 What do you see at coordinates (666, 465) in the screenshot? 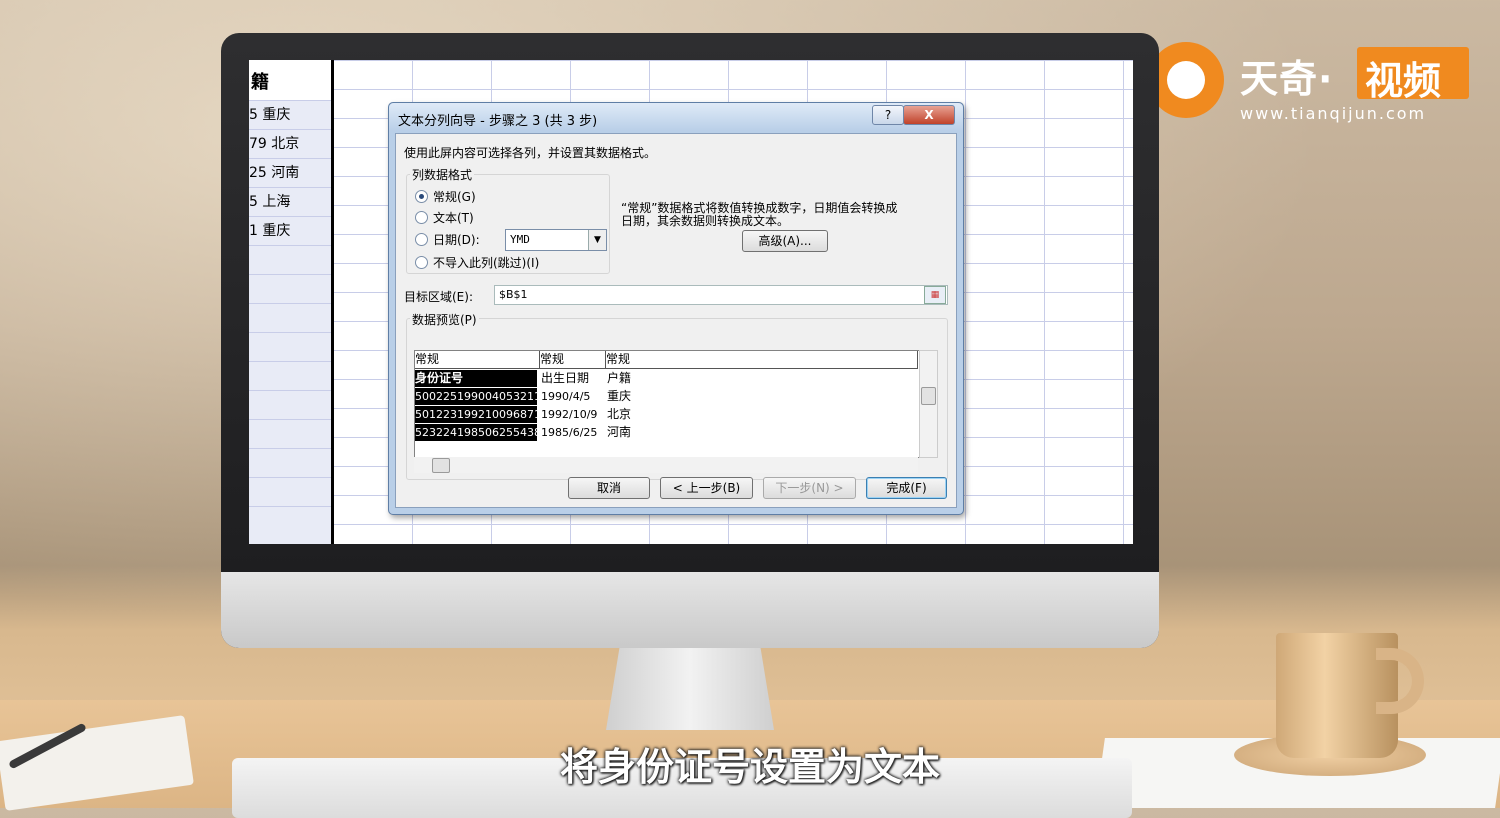
I see `preview-horizontal-scrollbar` at bounding box center [666, 465].